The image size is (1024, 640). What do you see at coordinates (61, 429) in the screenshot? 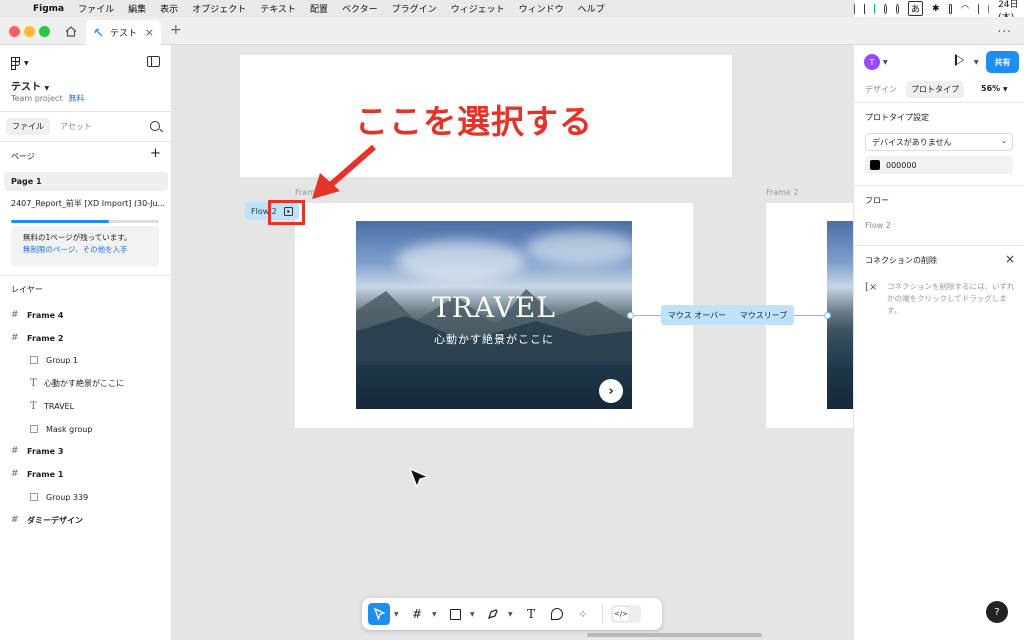
I see `layer-mask-group: Mask group` at bounding box center [61, 429].